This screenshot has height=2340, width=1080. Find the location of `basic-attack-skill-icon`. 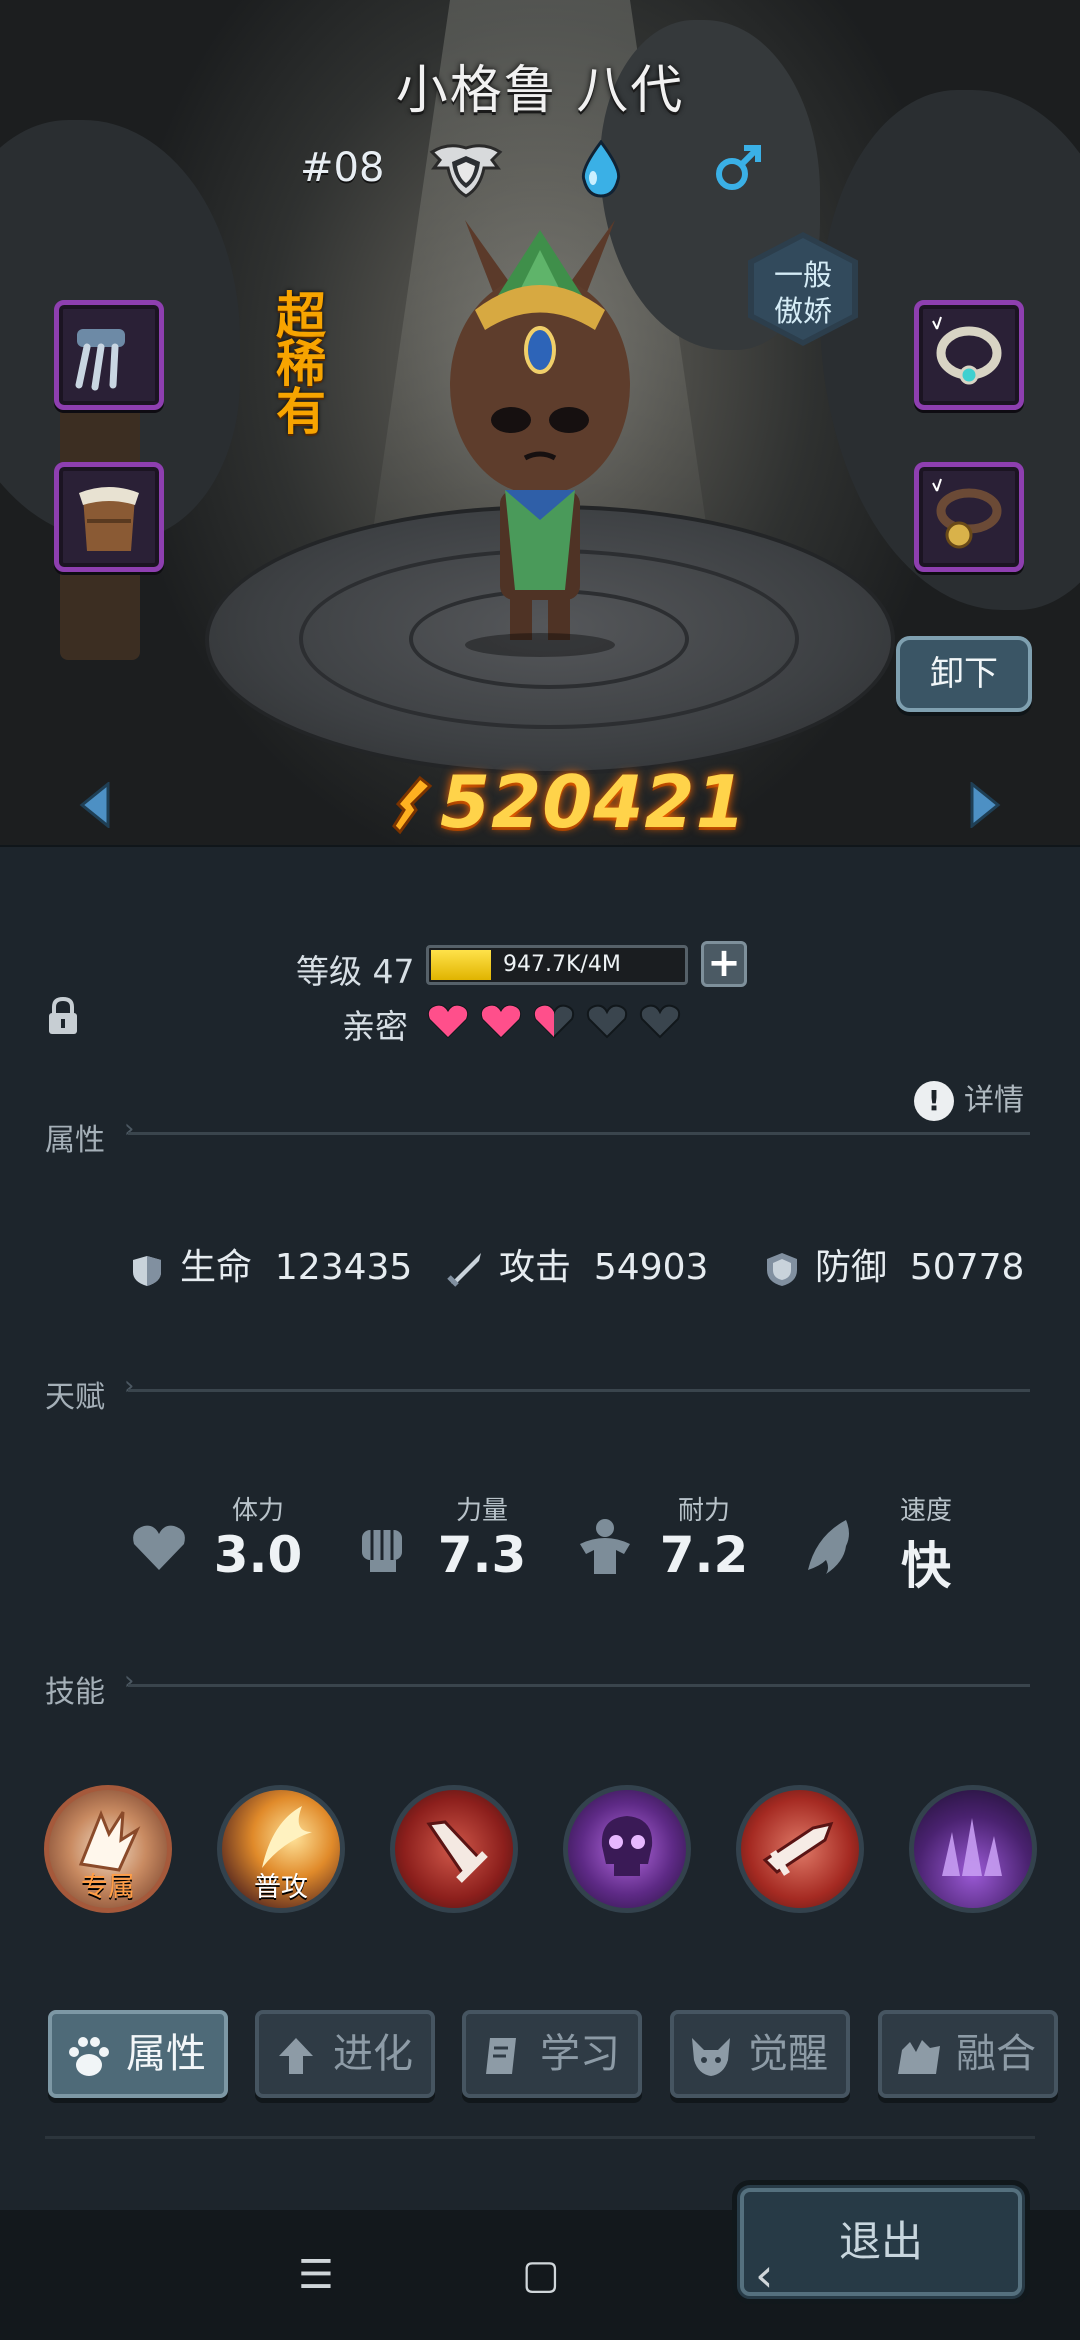

basic-attack-skill-icon is located at coordinates (287, 1837).